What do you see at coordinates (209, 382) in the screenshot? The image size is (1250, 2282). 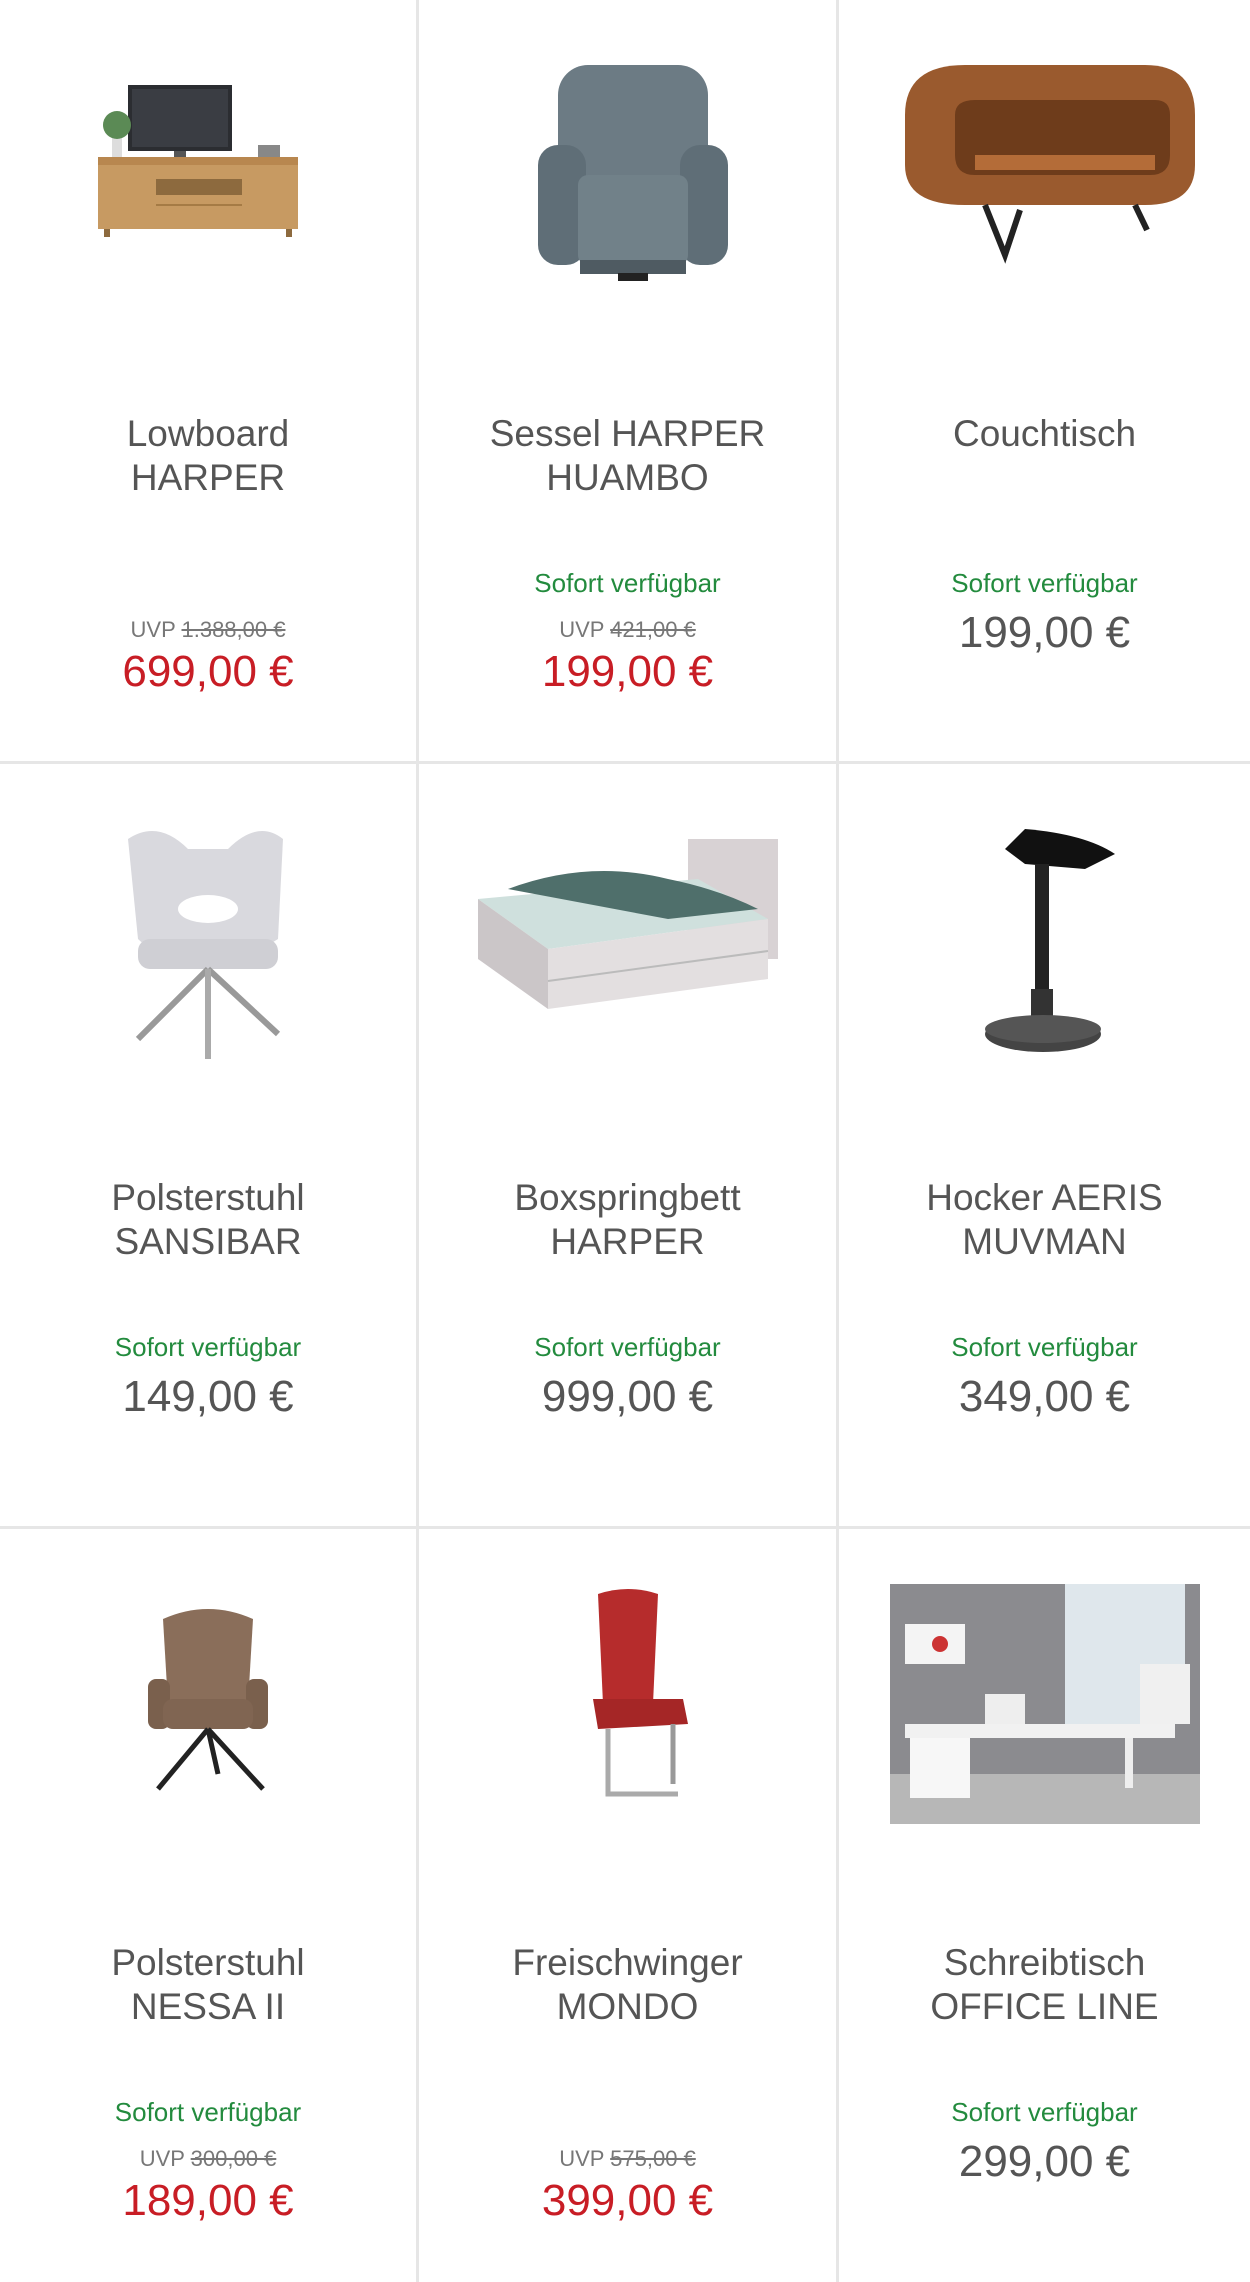 I see `product-card-lowboard-harper: Lowboard HARPER UVP 1.388,00 € 699,00 €` at bounding box center [209, 382].